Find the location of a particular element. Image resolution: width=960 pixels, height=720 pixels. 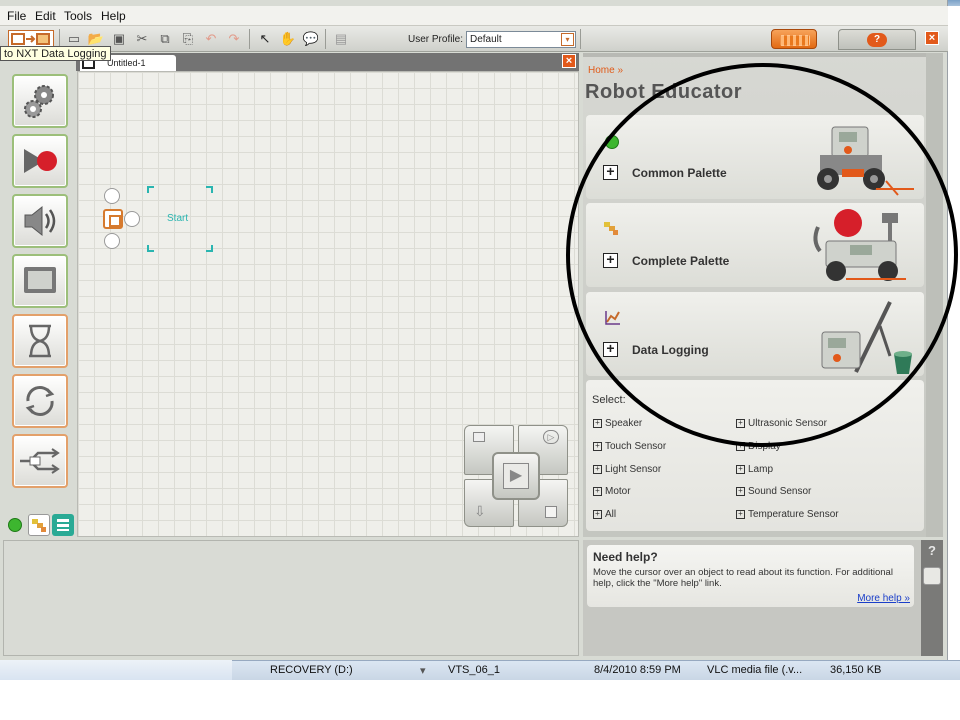

save-button: ▣ is located at coordinates (119, 39).